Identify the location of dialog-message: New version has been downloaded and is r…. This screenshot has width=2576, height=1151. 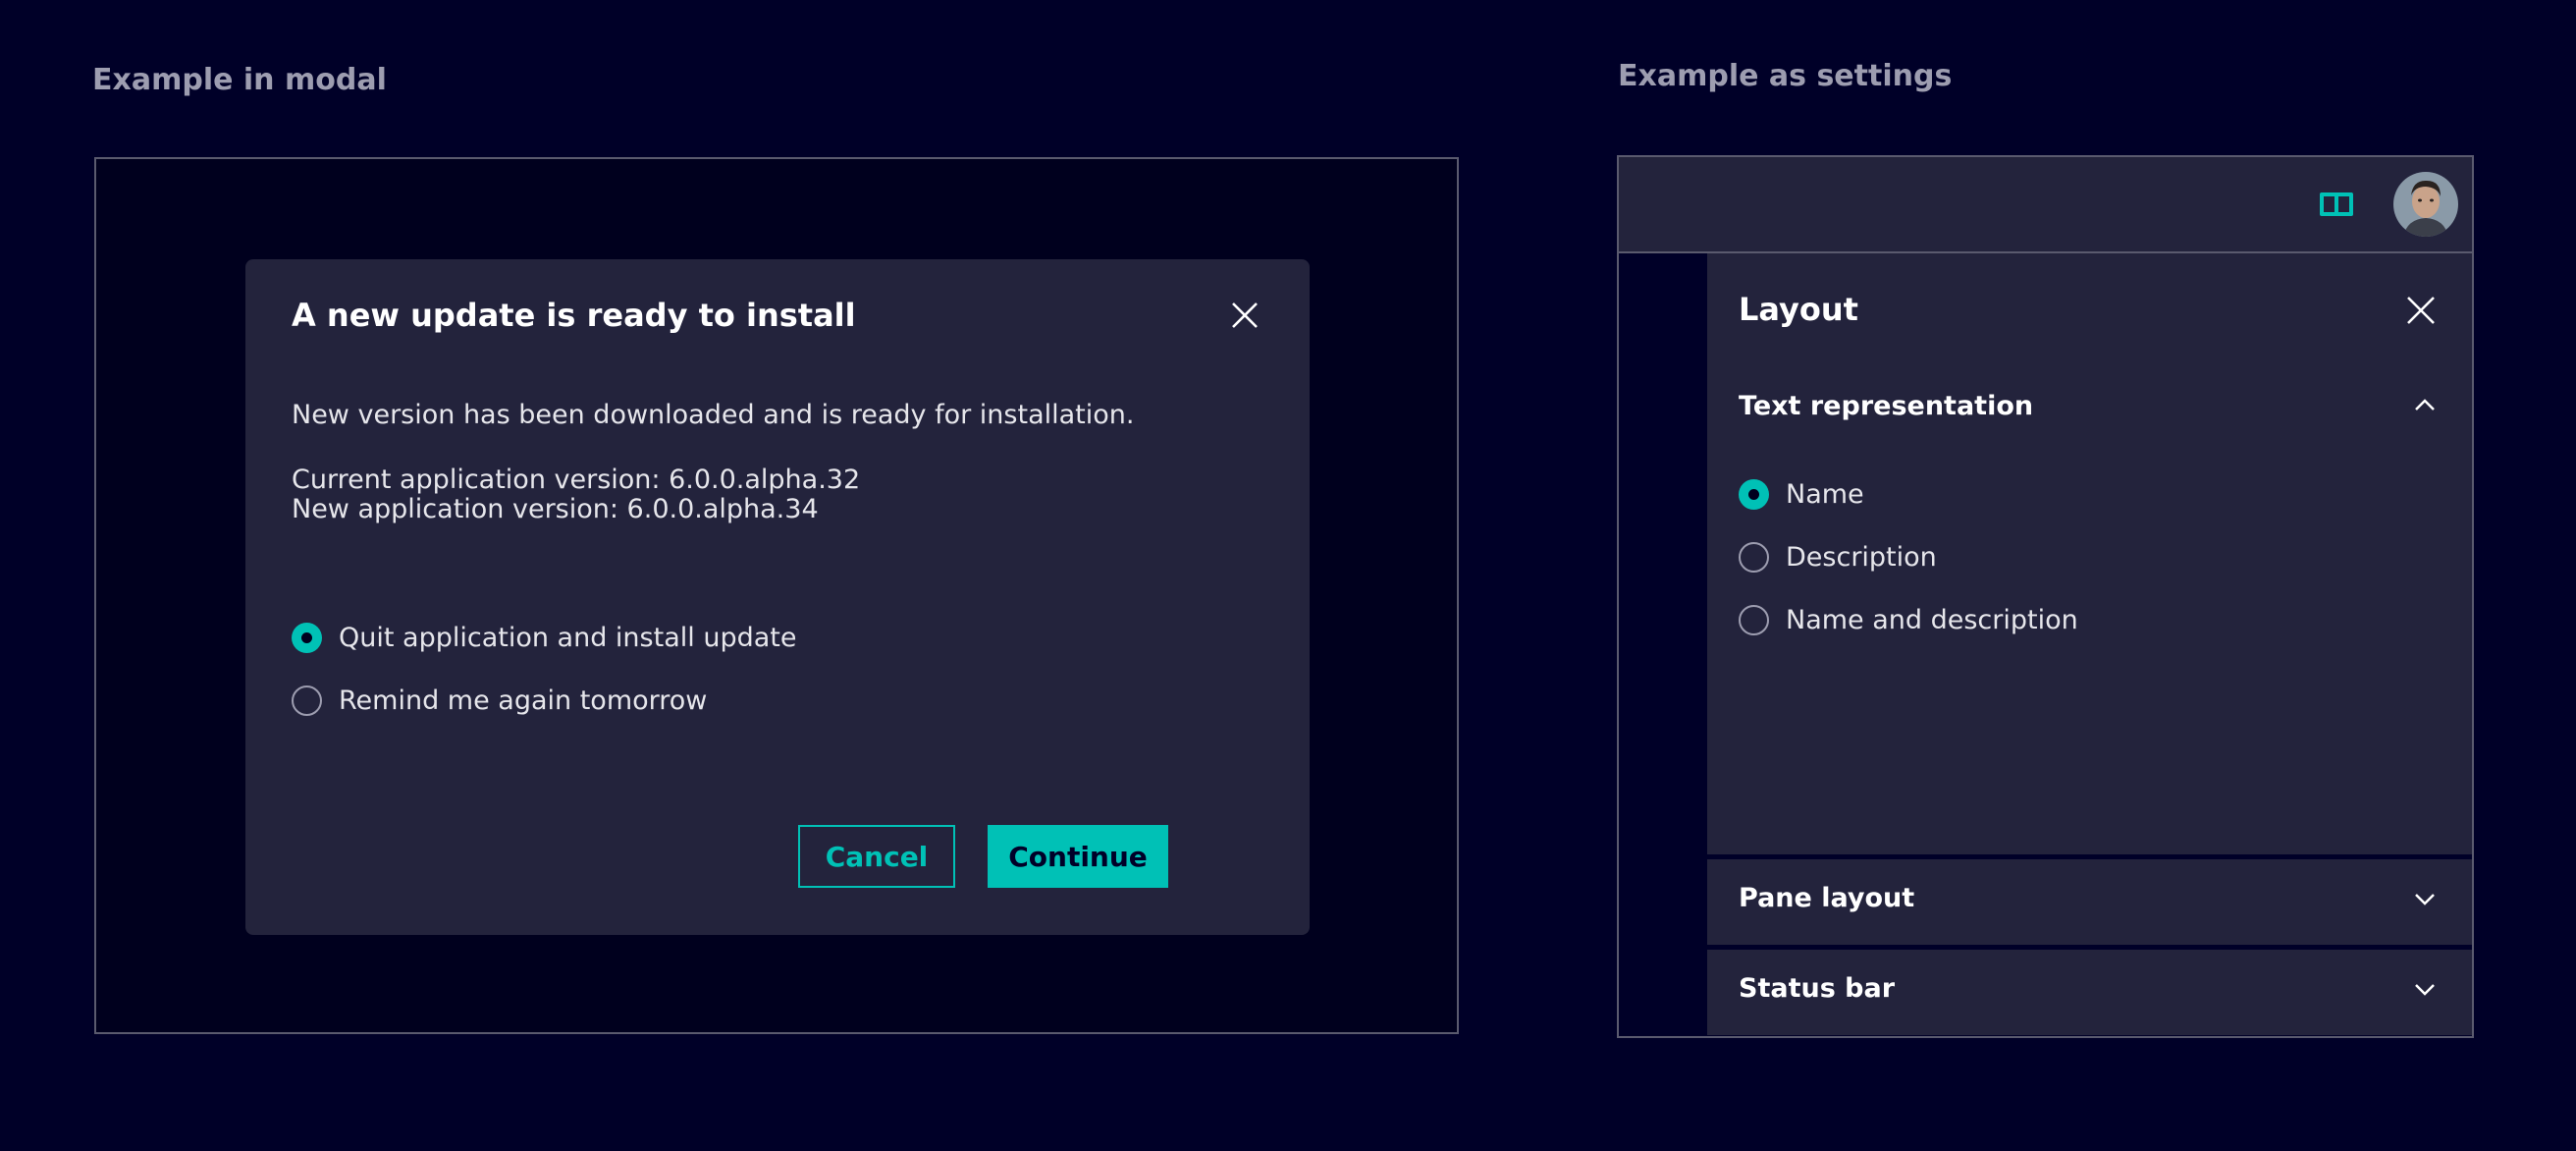
(713, 415).